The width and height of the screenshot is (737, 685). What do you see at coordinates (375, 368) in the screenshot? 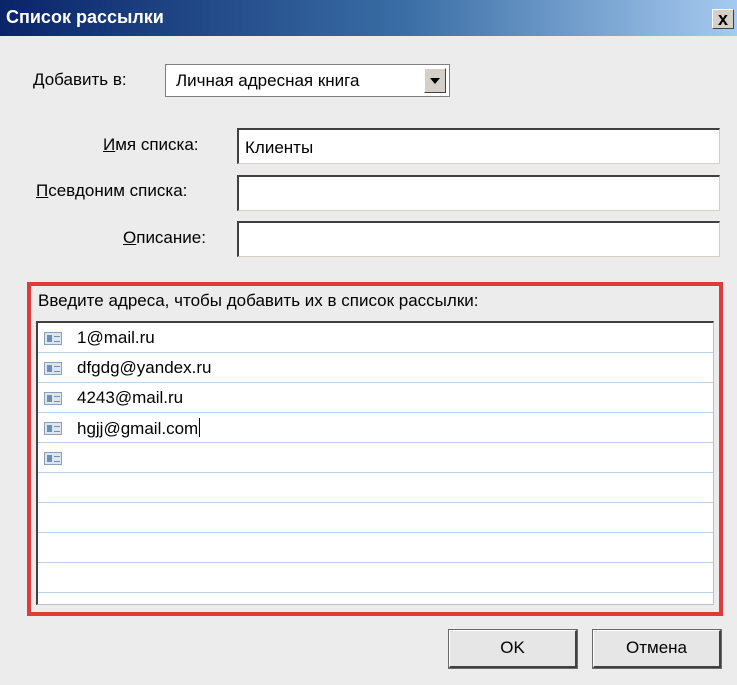
I see `list-item: dfgdg@yandex.ru` at bounding box center [375, 368].